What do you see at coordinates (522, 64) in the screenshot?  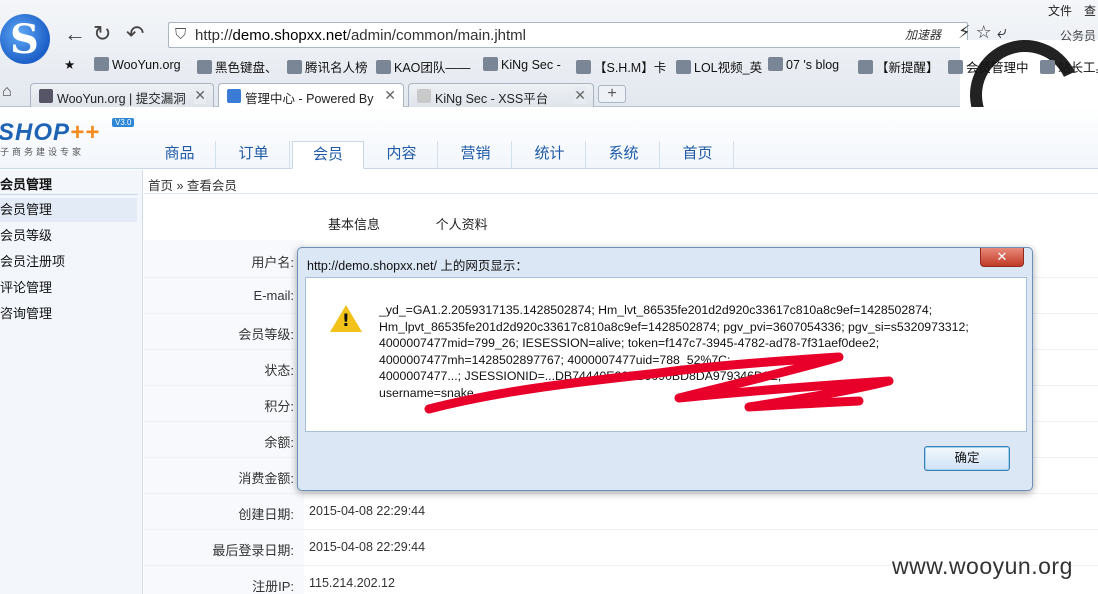 I see `bookmark-item: KiNg Sec -` at bounding box center [522, 64].